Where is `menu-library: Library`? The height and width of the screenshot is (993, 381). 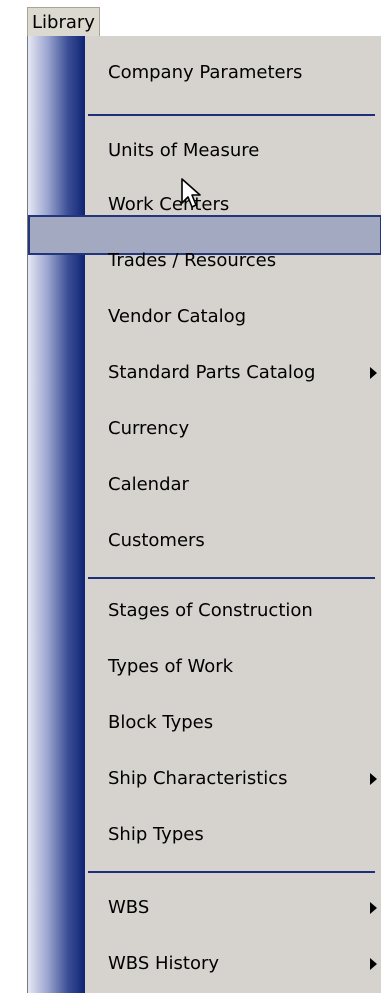
menu-library: Library is located at coordinates (63, 22).